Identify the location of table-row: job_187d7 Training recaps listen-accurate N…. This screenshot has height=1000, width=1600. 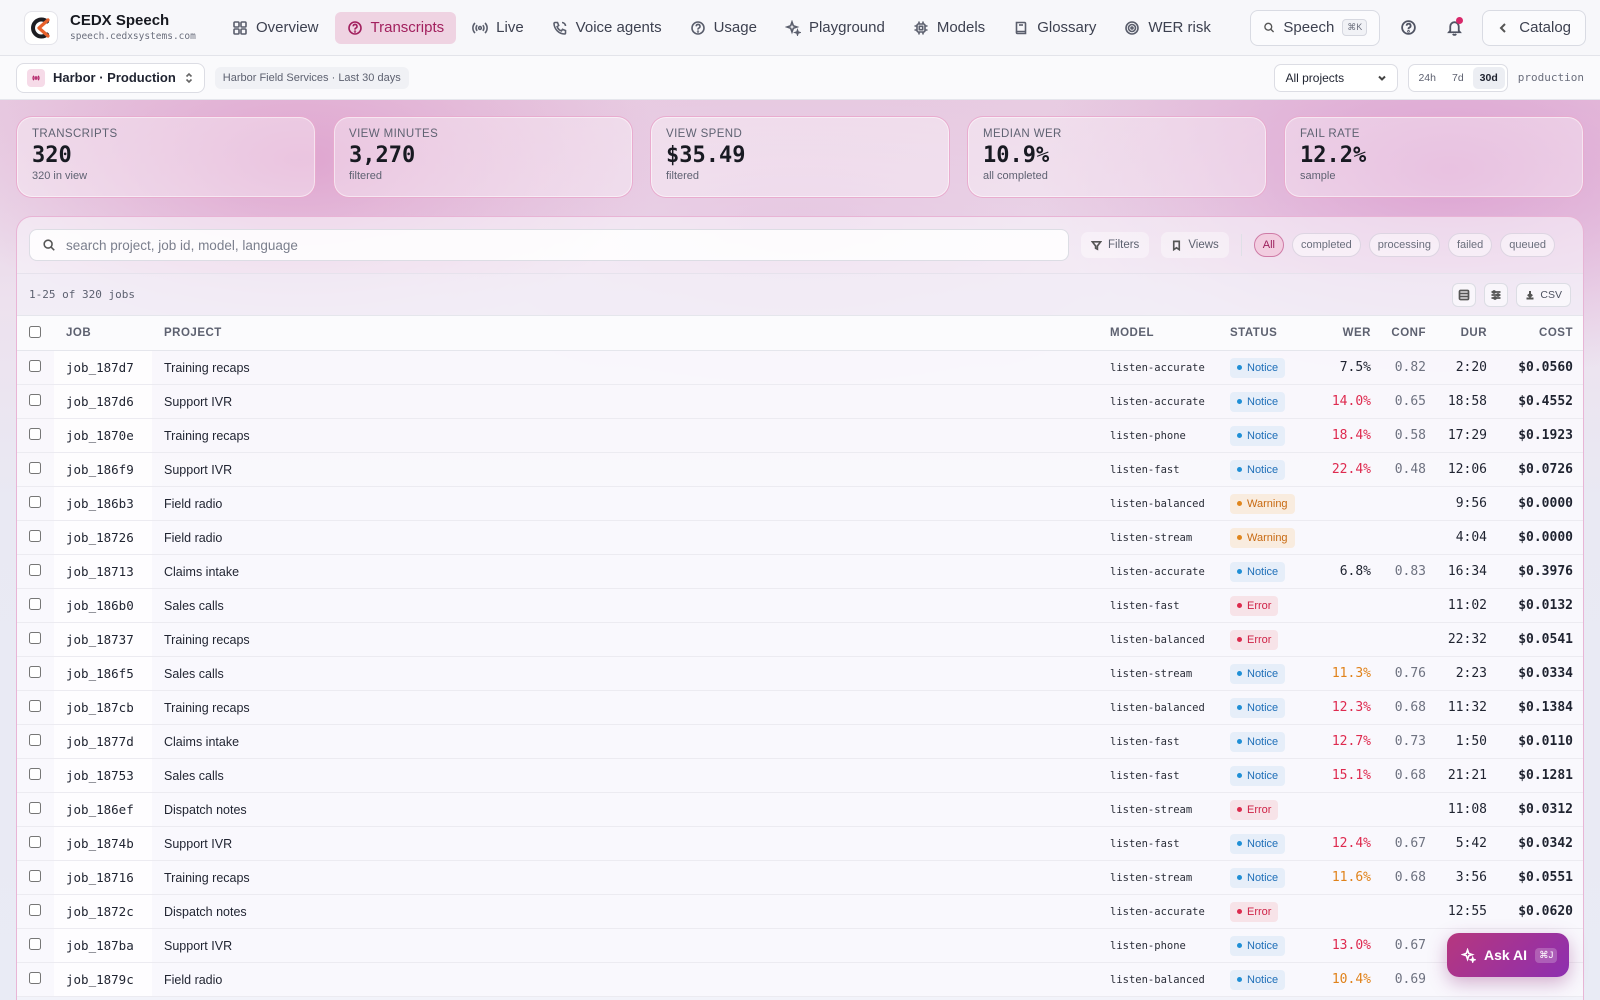
(800, 367).